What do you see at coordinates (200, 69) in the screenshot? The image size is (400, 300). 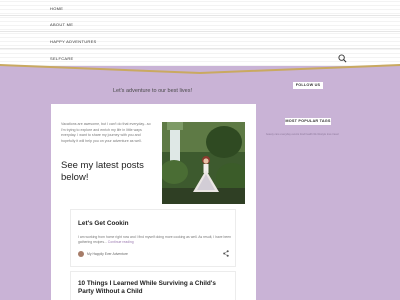 I see `header-gold-chevron` at bounding box center [200, 69].